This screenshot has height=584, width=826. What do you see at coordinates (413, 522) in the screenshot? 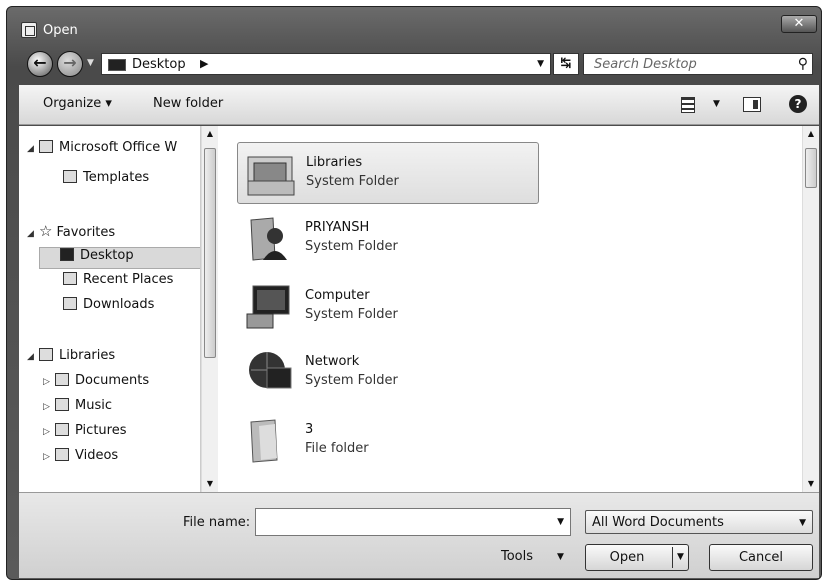
I see `file-name-field: ▼` at bounding box center [413, 522].